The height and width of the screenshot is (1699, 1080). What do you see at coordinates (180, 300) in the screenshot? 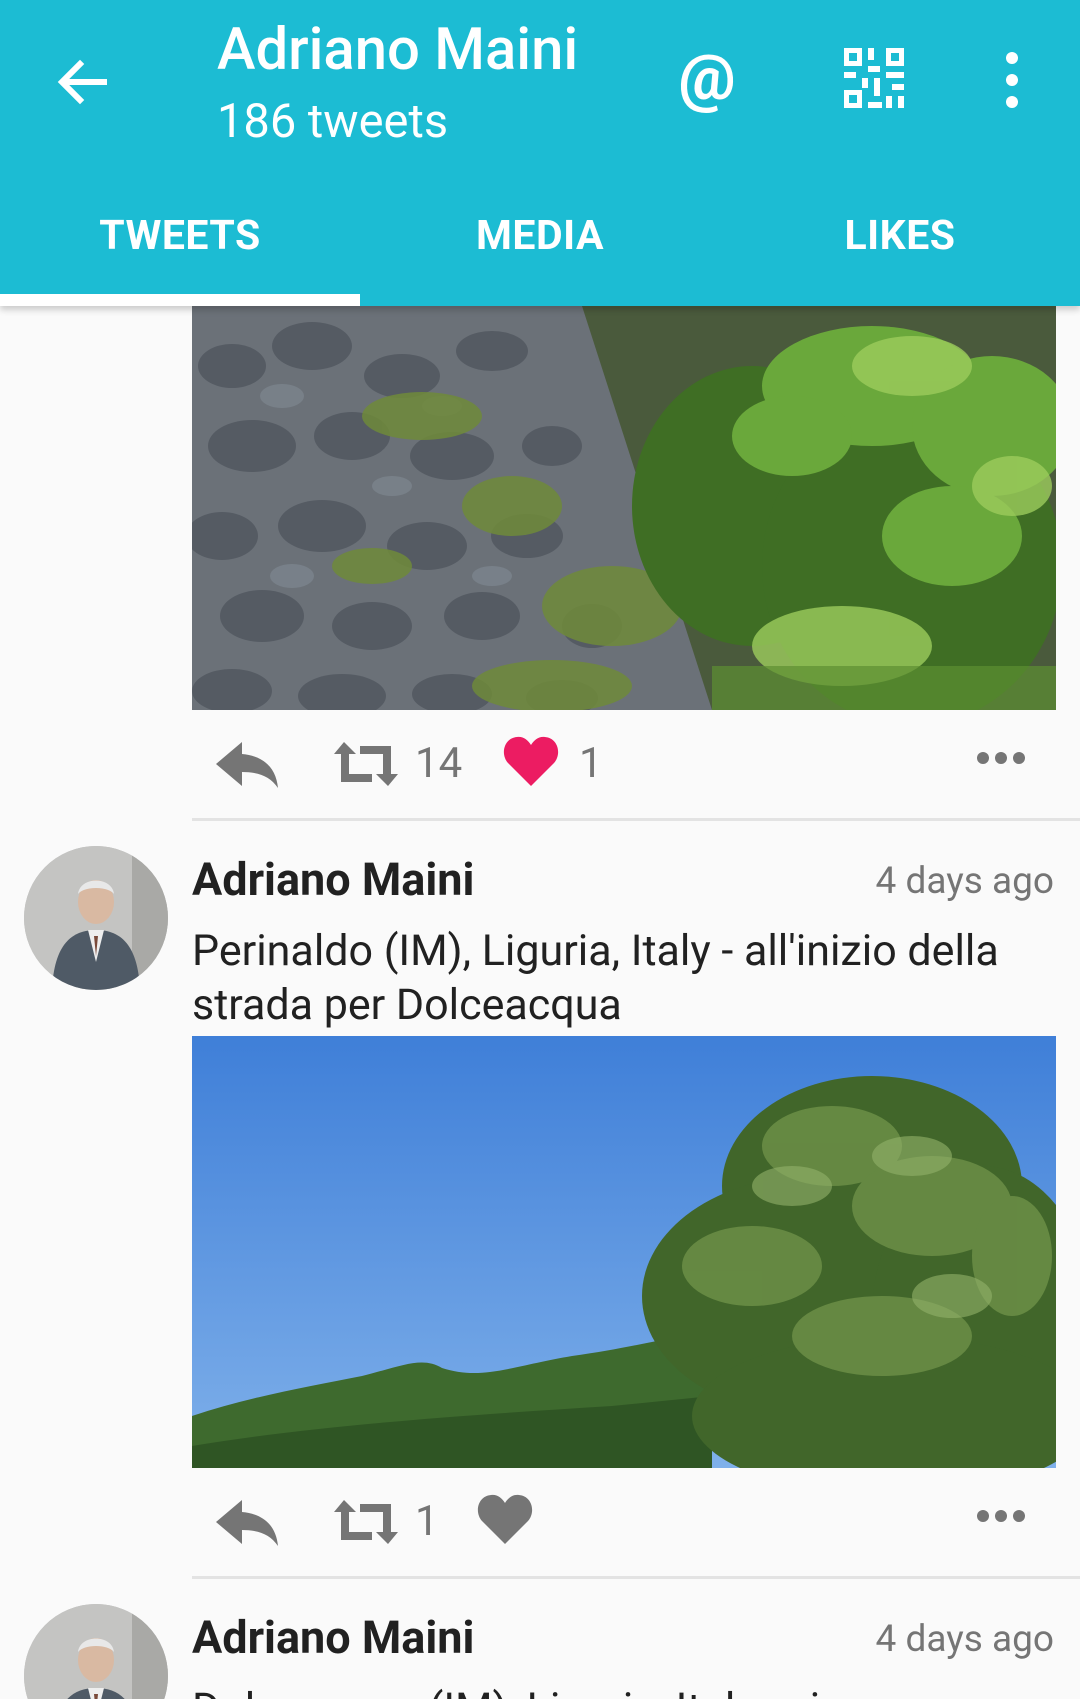
I see `selected-tab-indicator` at bounding box center [180, 300].